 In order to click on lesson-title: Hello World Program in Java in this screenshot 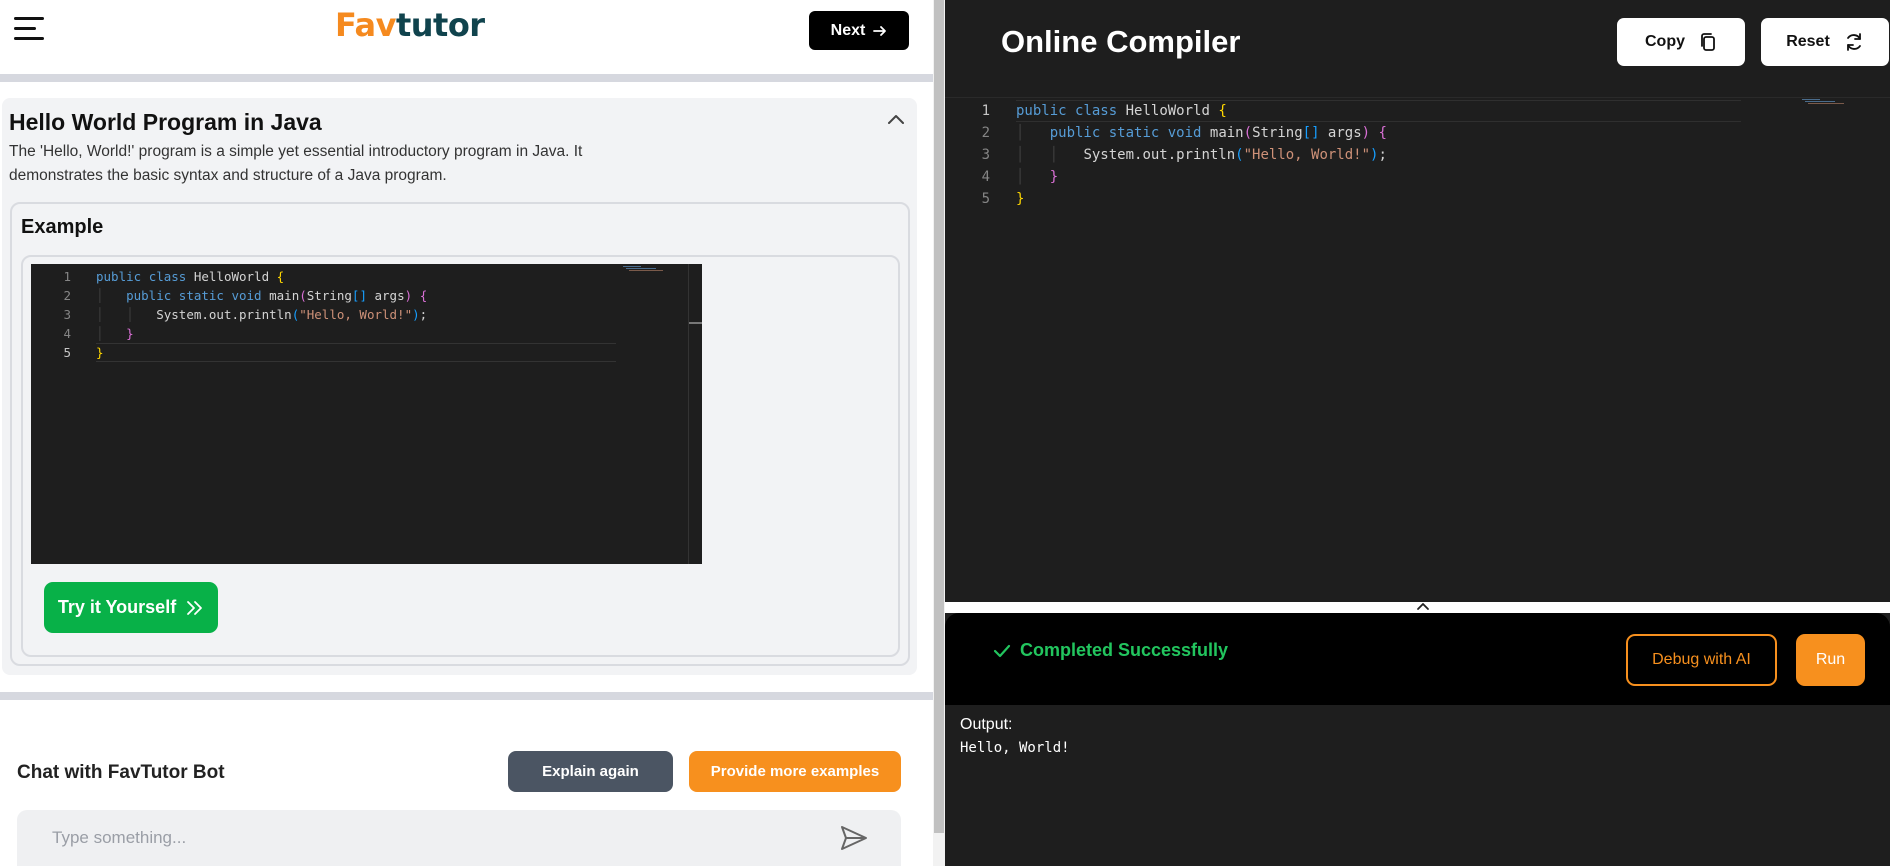, I will do `click(165, 122)`.